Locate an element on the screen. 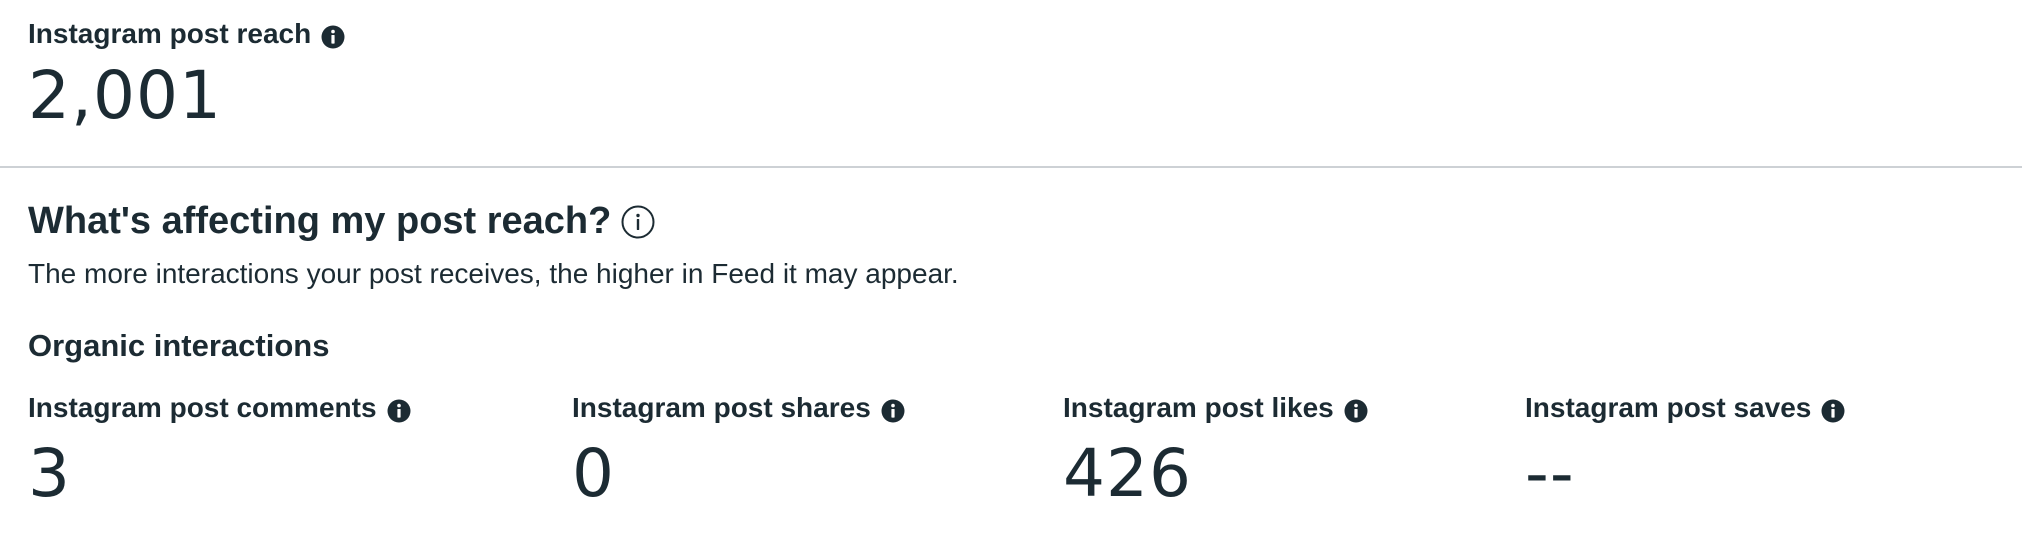  metric-comments-label-row: Instagram post comments is located at coordinates (219, 408).